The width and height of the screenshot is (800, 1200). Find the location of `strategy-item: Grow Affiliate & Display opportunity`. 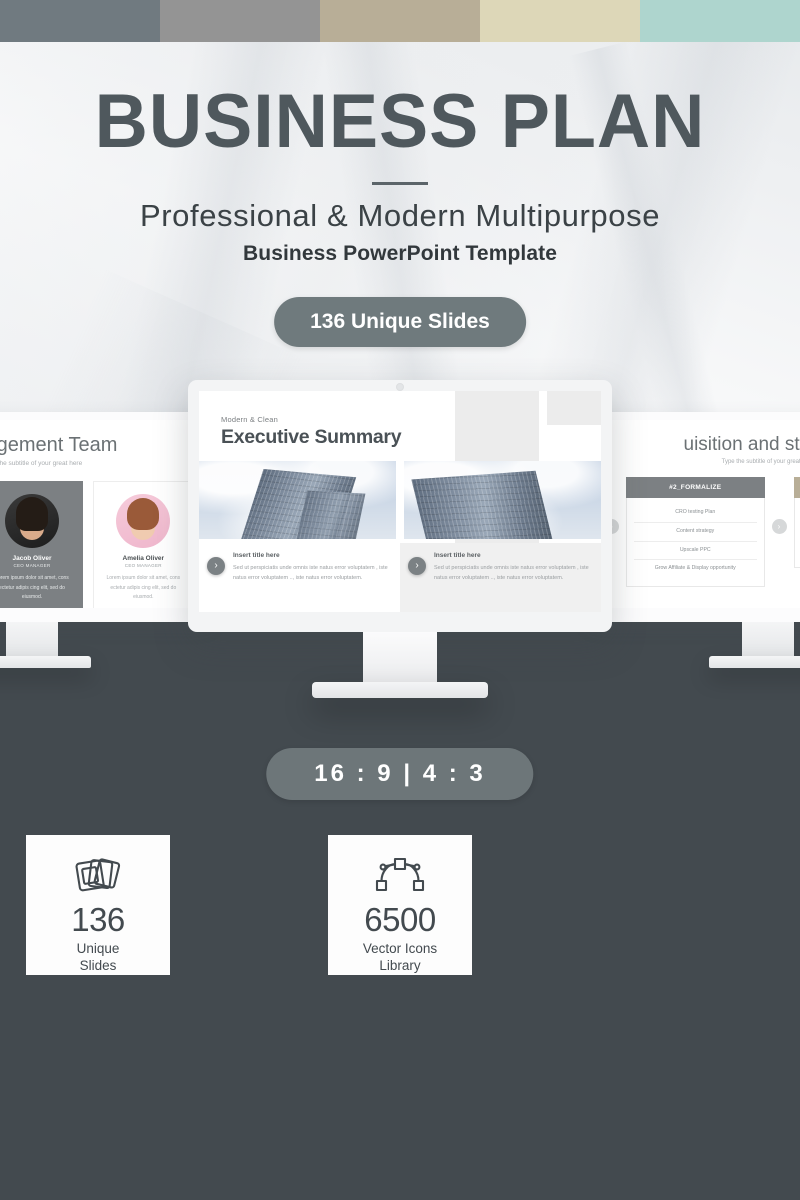

strategy-item: Grow Affiliate & Display opportunity is located at coordinates (695, 568).